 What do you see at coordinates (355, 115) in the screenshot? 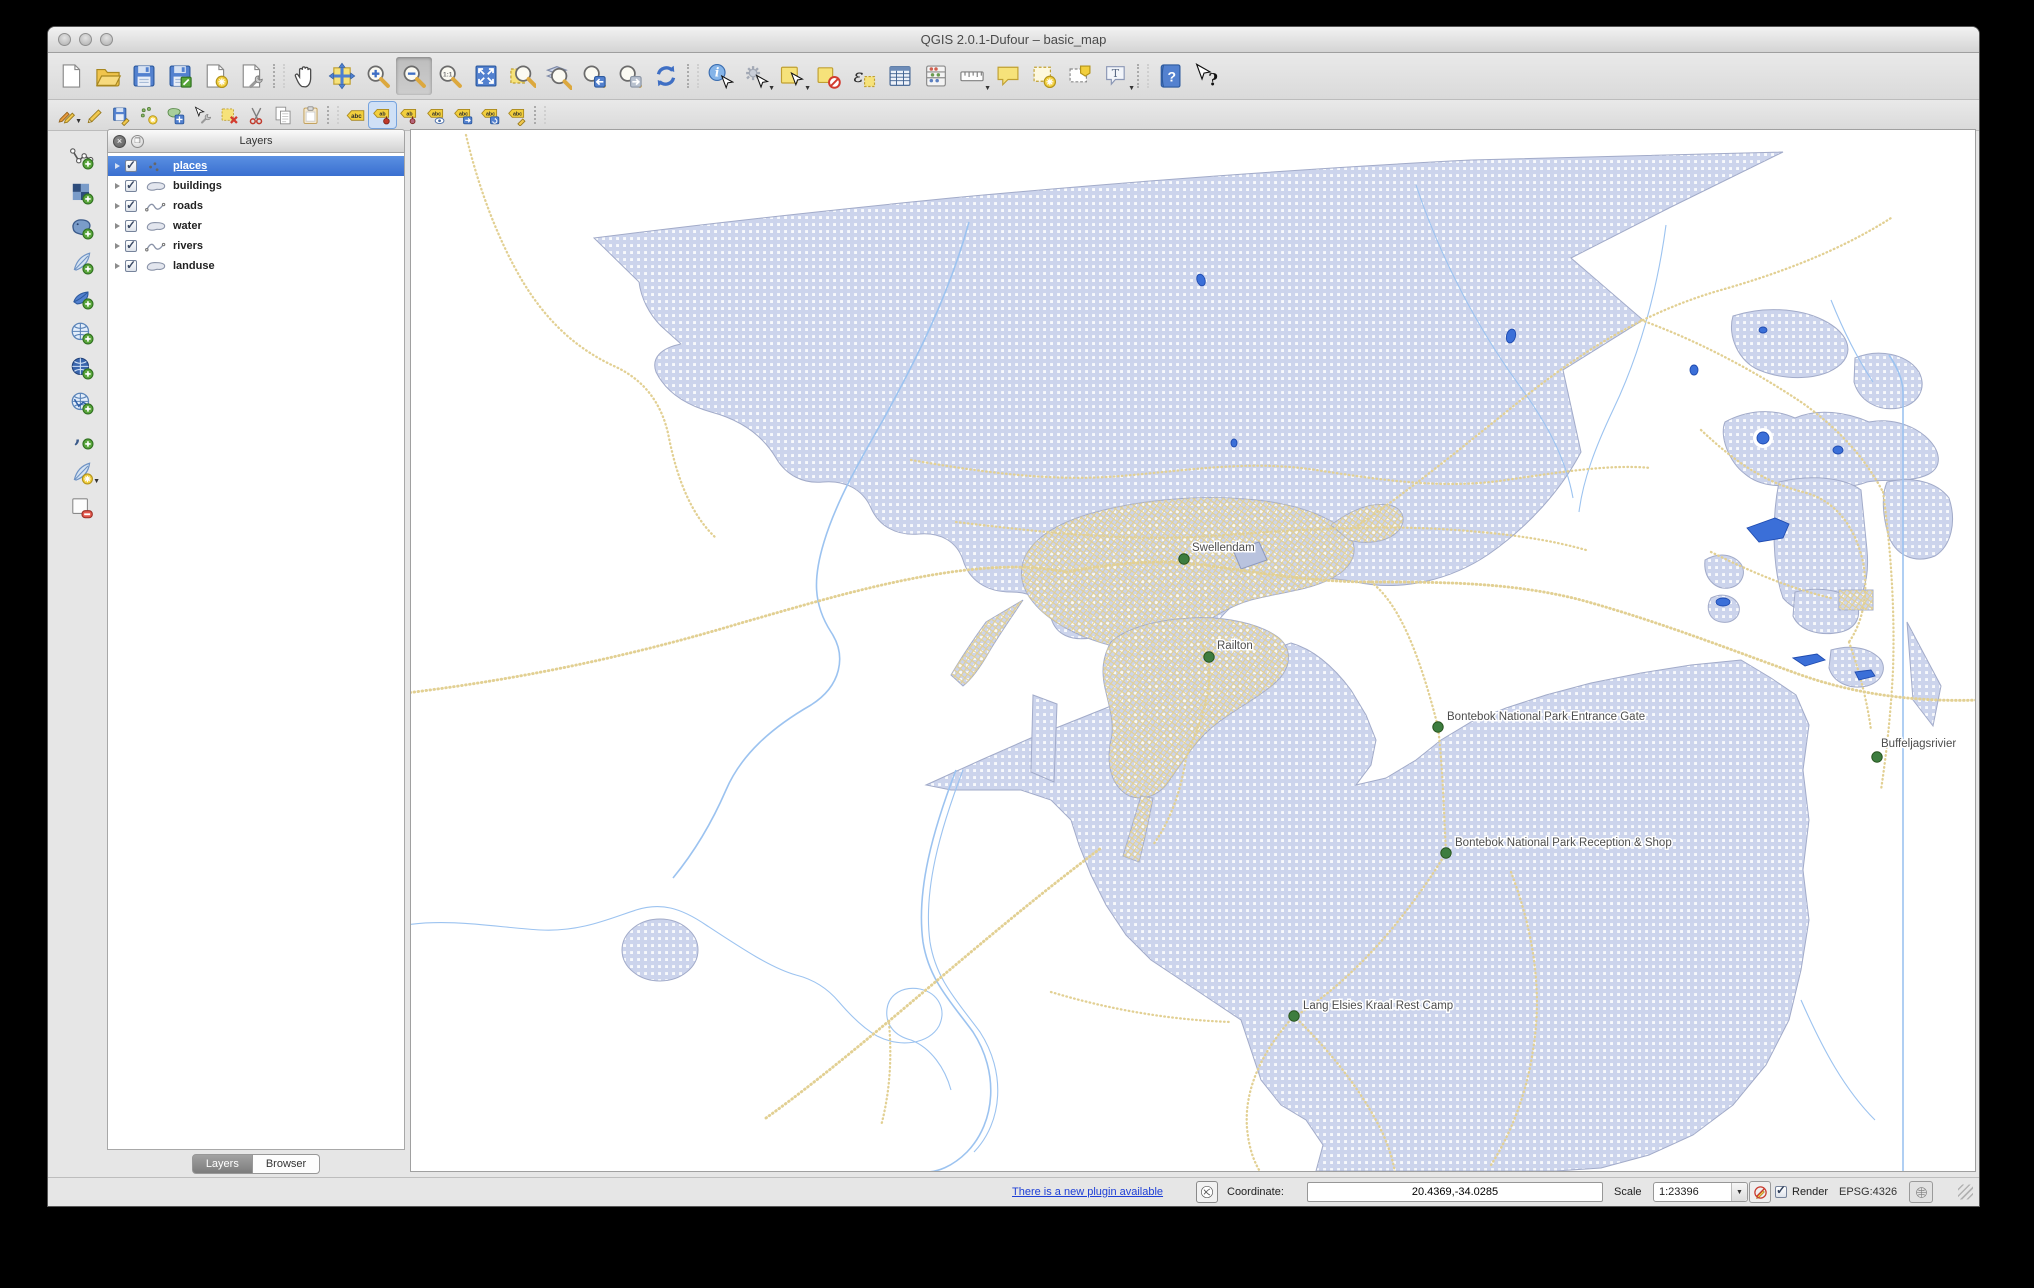
I see `labeling-icon: abc` at bounding box center [355, 115].